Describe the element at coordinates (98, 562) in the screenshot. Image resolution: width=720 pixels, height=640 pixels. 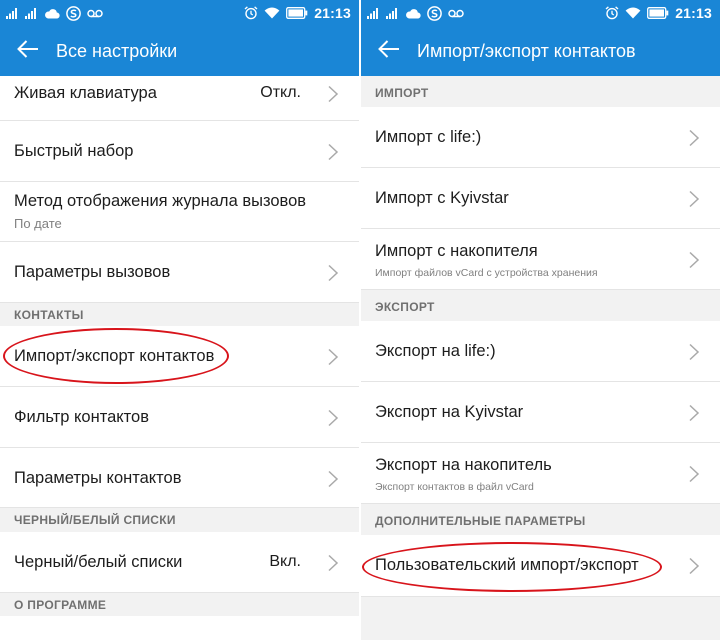
I see `row-title: Черный/белый списки` at that location.